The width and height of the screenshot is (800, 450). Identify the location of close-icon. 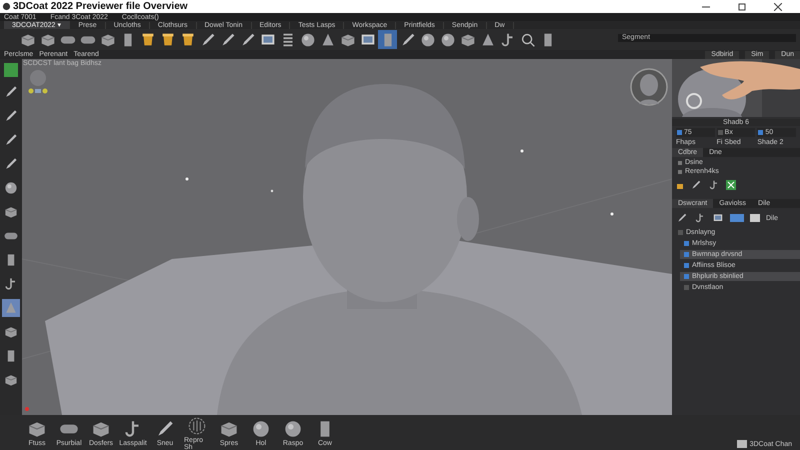
(778, 6).